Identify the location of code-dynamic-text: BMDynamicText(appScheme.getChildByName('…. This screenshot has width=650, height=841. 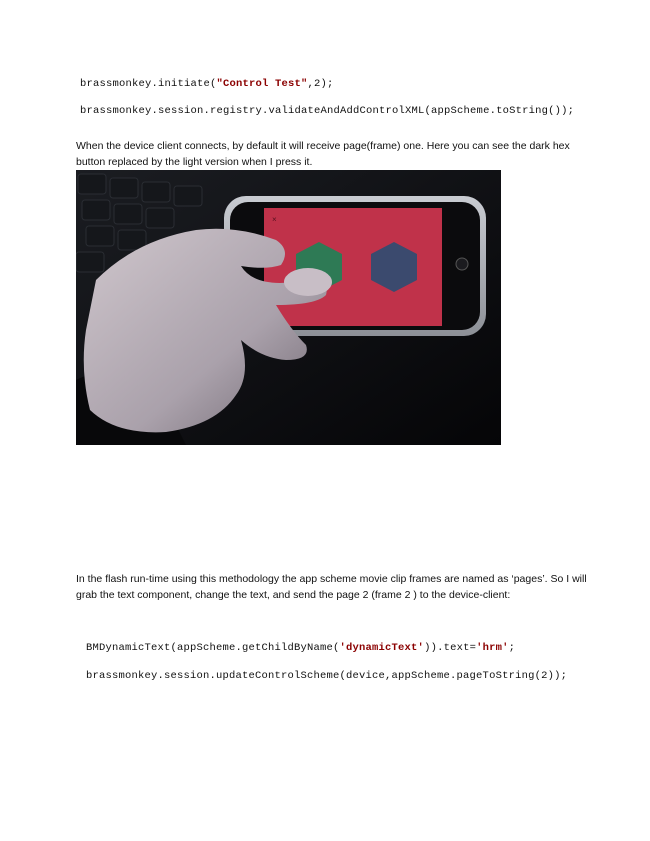
(300, 648).